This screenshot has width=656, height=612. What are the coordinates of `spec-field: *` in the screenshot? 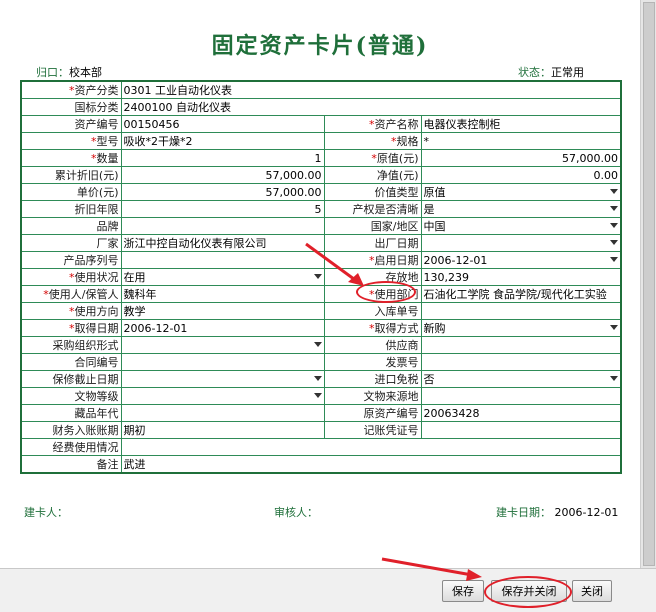 It's located at (521, 141).